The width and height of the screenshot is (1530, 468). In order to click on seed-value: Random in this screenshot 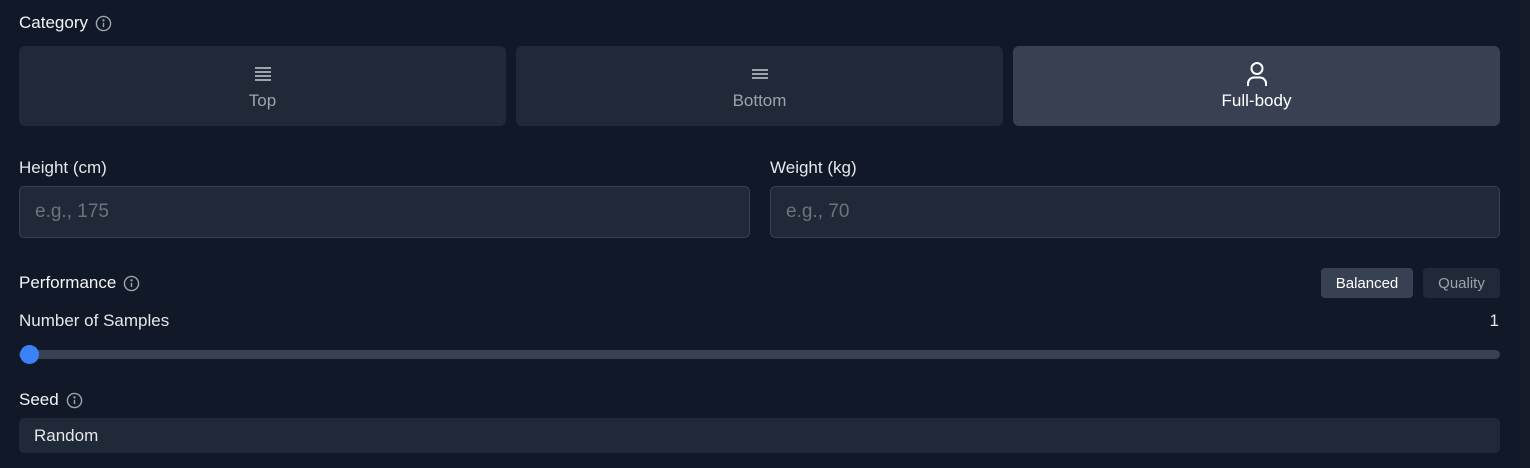, I will do `click(66, 435)`.